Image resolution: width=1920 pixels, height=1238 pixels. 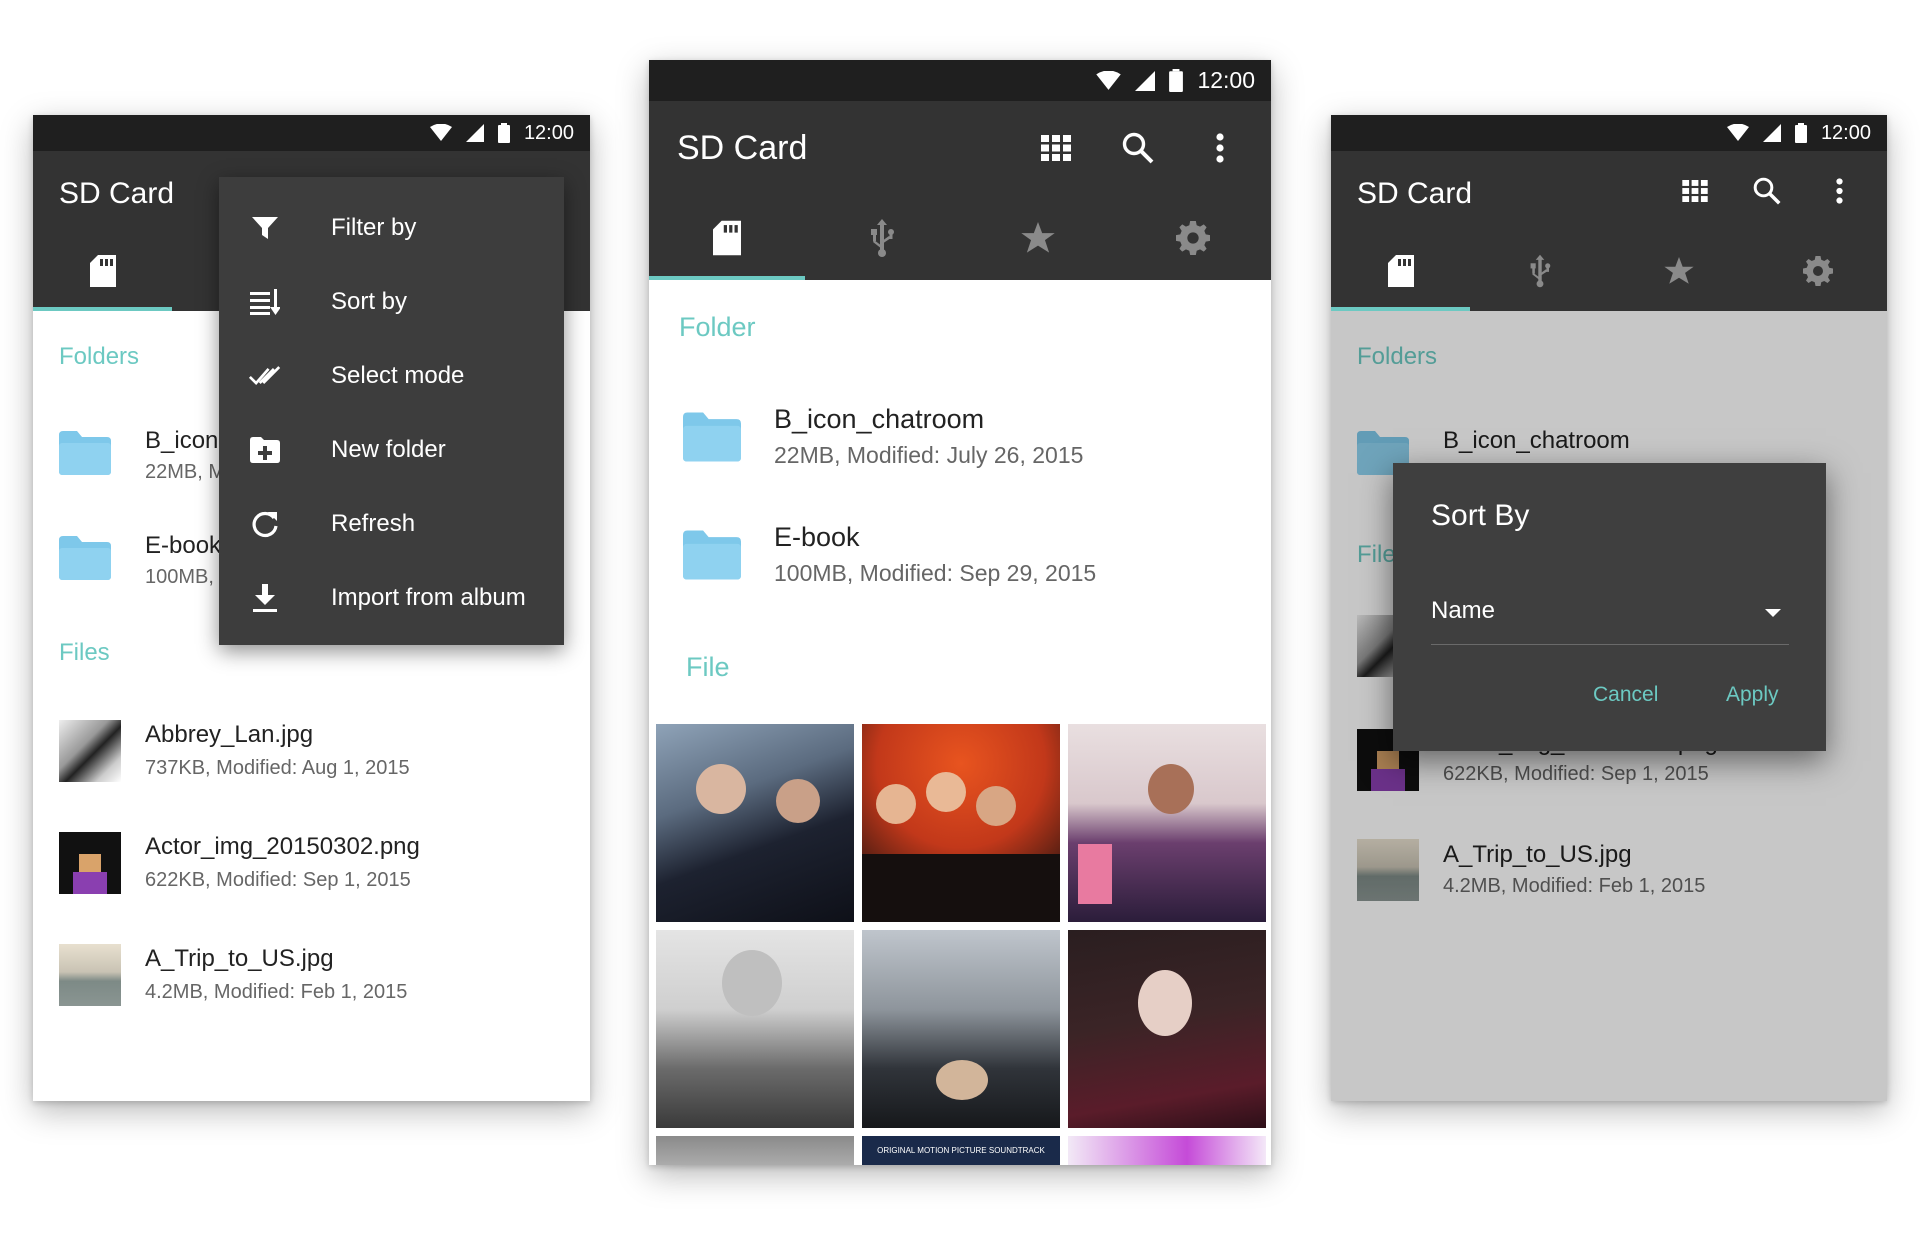 I want to click on menu-label: Sort by, so click(x=369, y=301).